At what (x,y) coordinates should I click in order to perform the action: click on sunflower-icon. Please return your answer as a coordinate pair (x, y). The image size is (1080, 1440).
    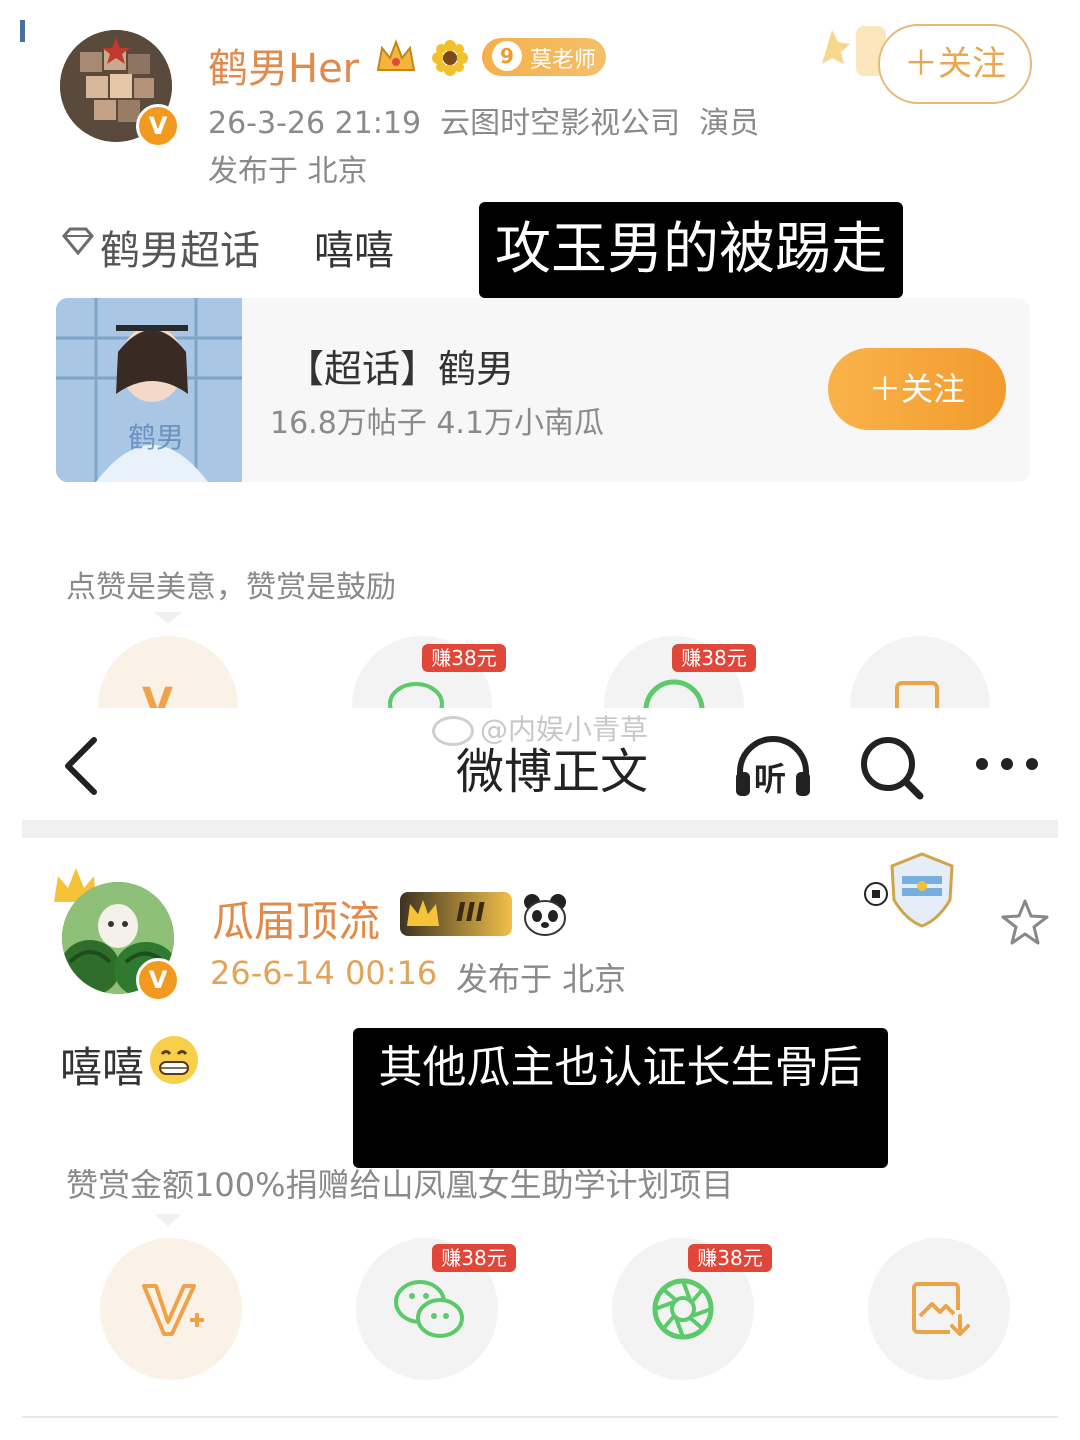
    Looking at the image, I should click on (450, 58).